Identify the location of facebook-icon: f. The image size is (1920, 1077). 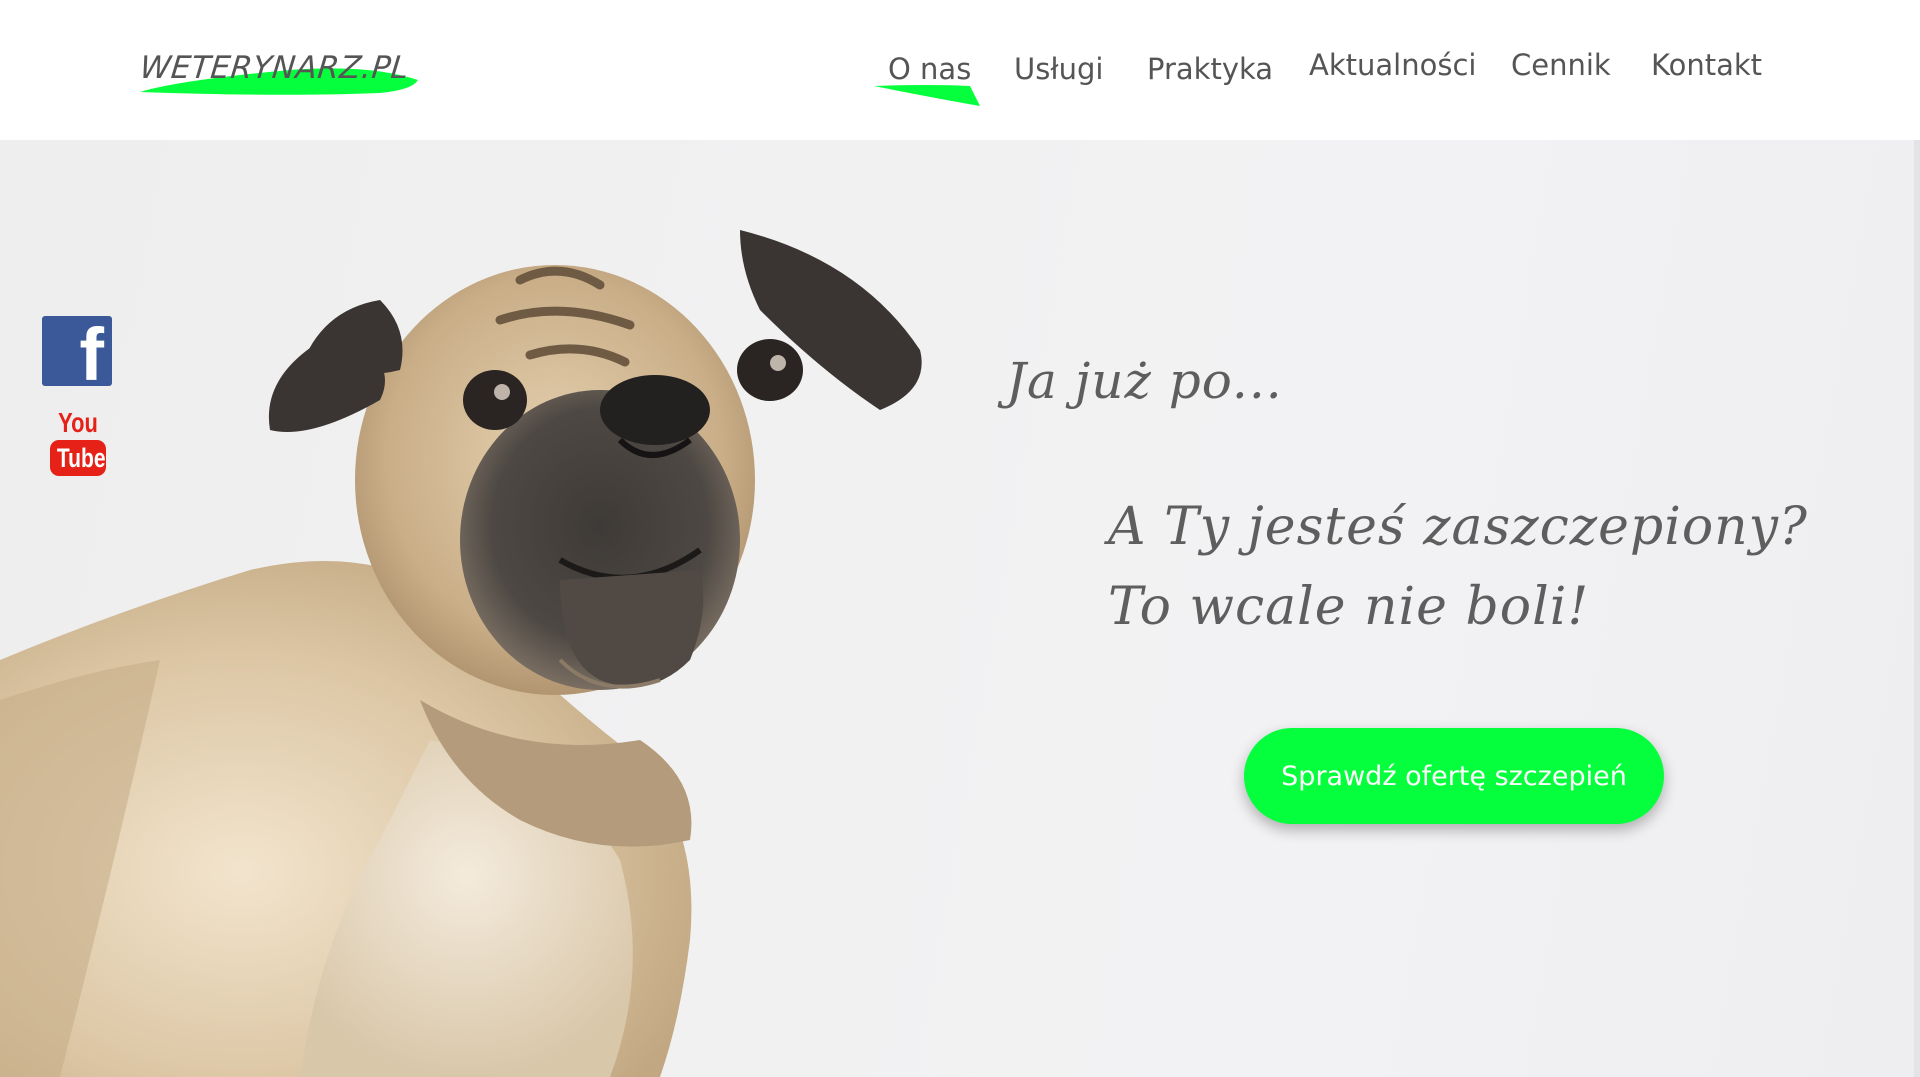
(77, 351).